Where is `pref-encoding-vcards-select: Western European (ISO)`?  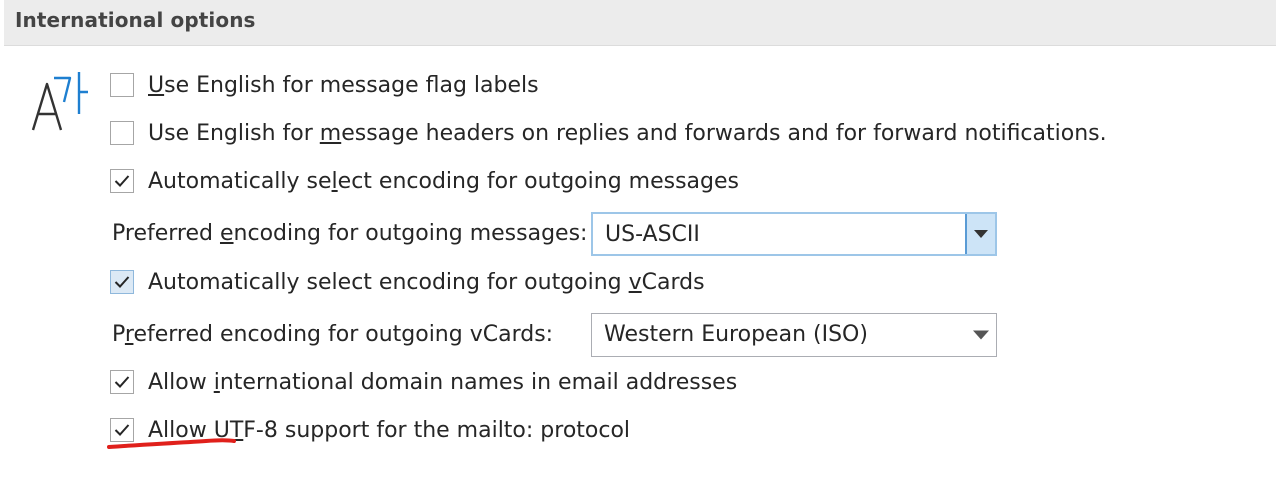 pref-encoding-vcards-select: Western European (ISO) is located at coordinates (794, 335).